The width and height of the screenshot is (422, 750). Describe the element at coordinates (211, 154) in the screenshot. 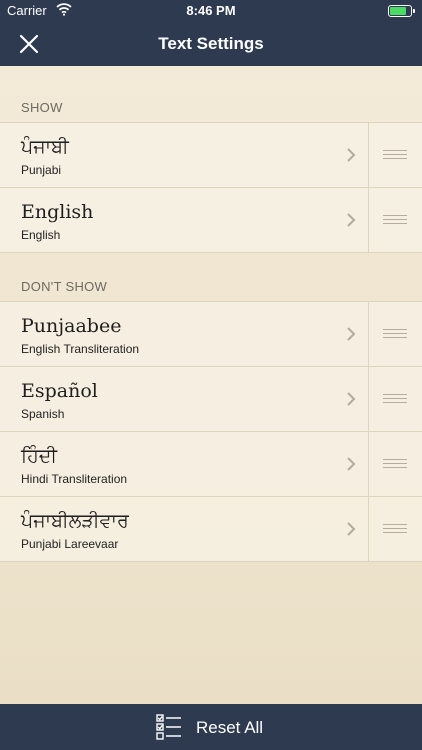

I see `list-item-punjabi: ਪੰਜਾਬੀ Punjabi` at that location.